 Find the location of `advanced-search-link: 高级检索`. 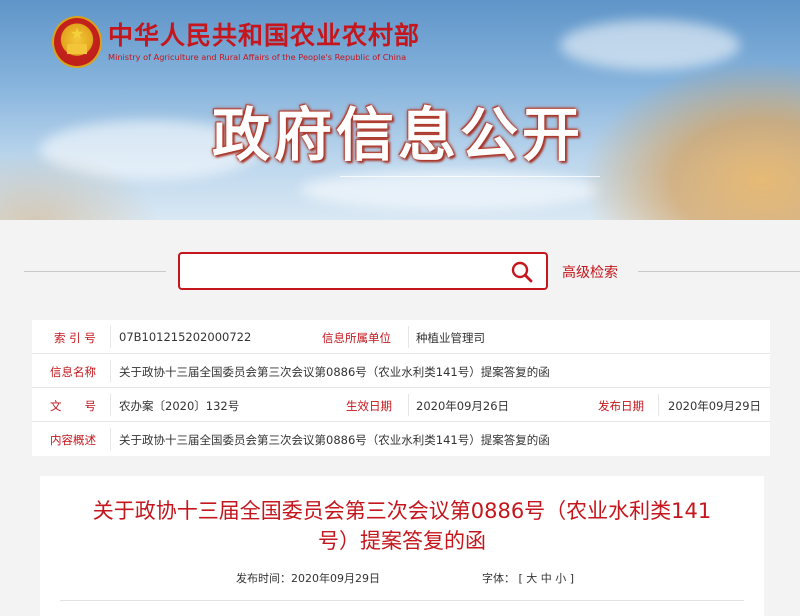

advanced-search-link: 高级检索 is located at coordinates (590, 272).